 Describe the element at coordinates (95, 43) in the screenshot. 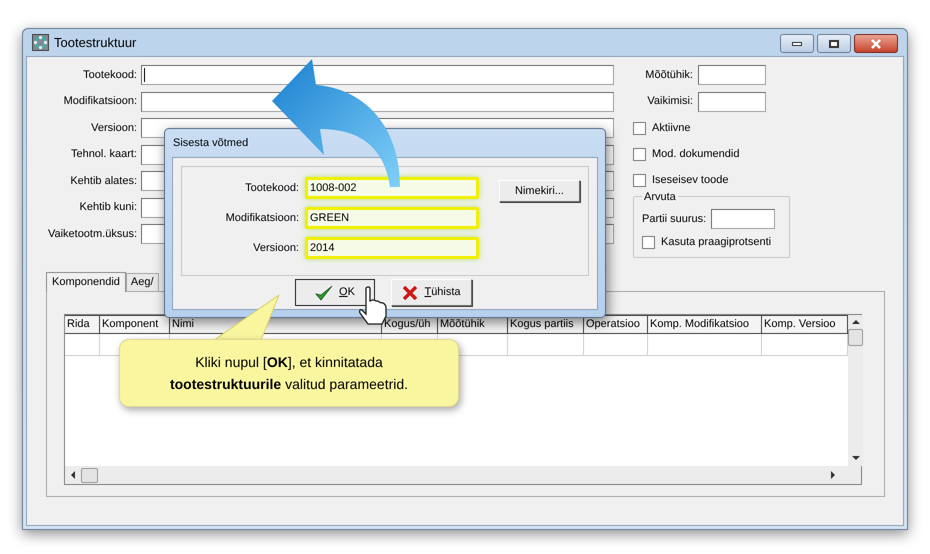

I see `window-title: Tootestruktuur` at that location.